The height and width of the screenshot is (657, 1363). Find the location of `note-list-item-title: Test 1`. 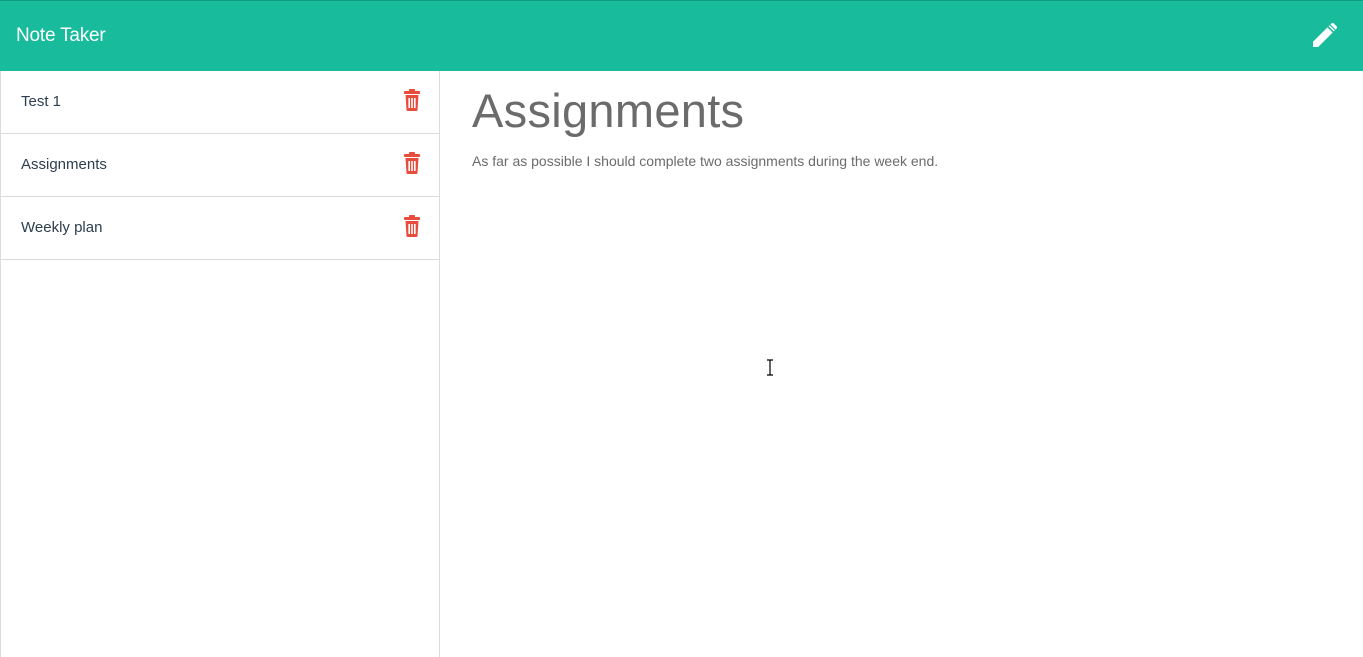

note-list-item-title: Test 1 is located at coordinates (41, 101).